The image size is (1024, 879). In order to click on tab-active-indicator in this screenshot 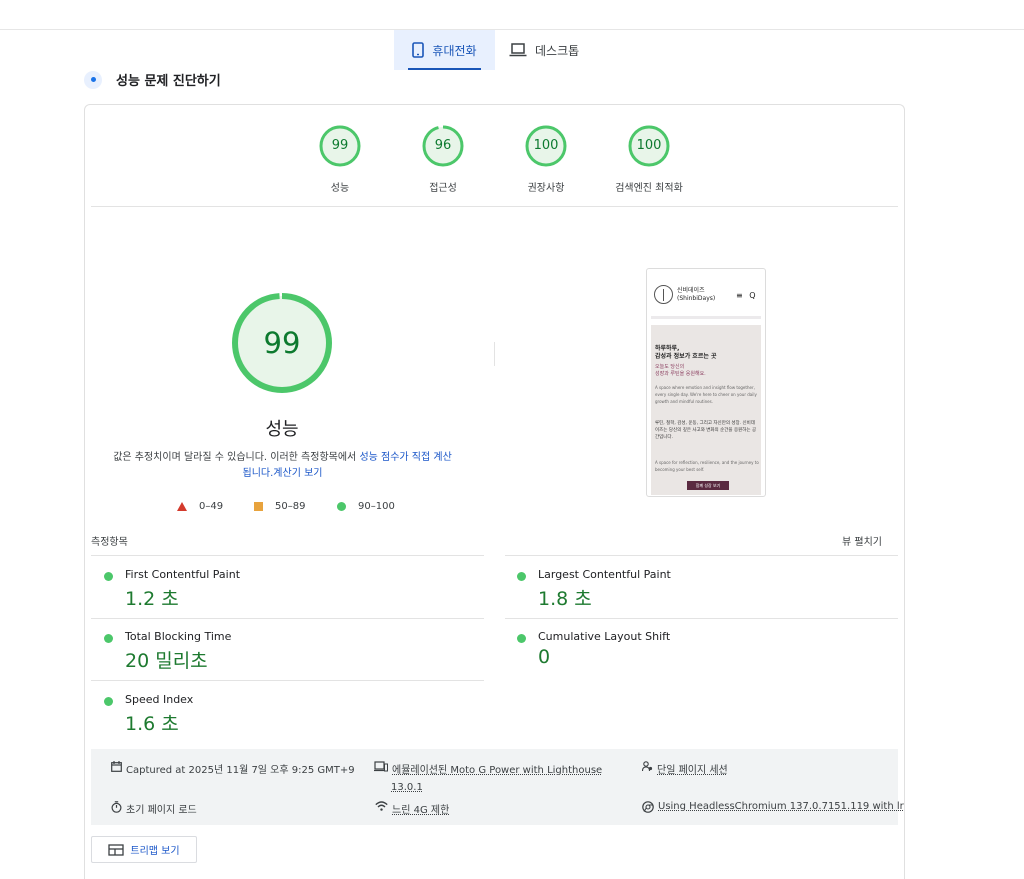, I will do `click(444, 69)`.